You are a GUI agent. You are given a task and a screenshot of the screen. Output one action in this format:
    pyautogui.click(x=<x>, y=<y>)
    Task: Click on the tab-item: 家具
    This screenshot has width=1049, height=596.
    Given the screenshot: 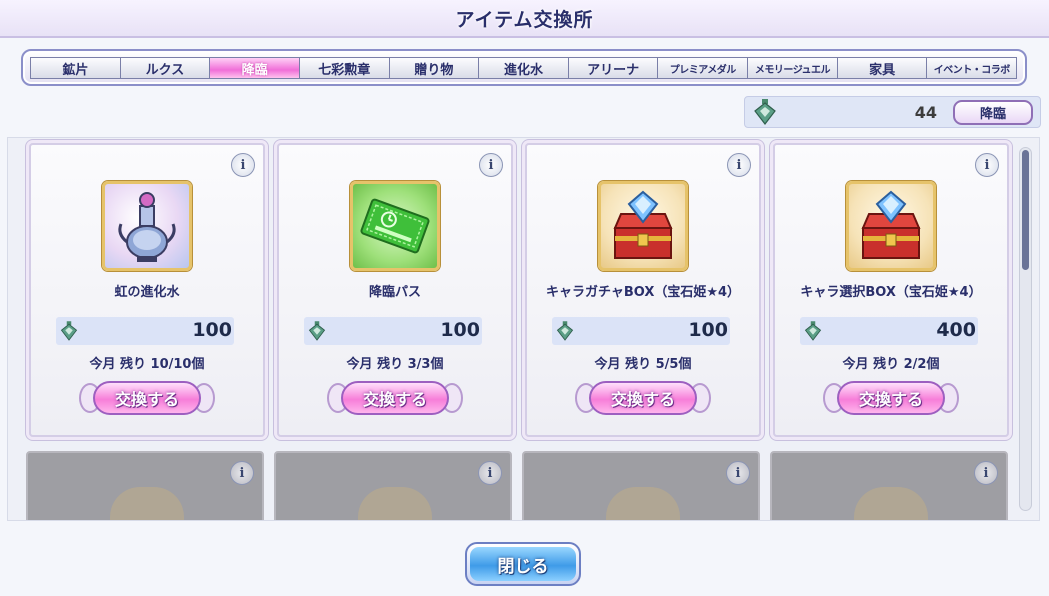 What is the action you would take?
    pyautogui.click(x=882, y=68)
    